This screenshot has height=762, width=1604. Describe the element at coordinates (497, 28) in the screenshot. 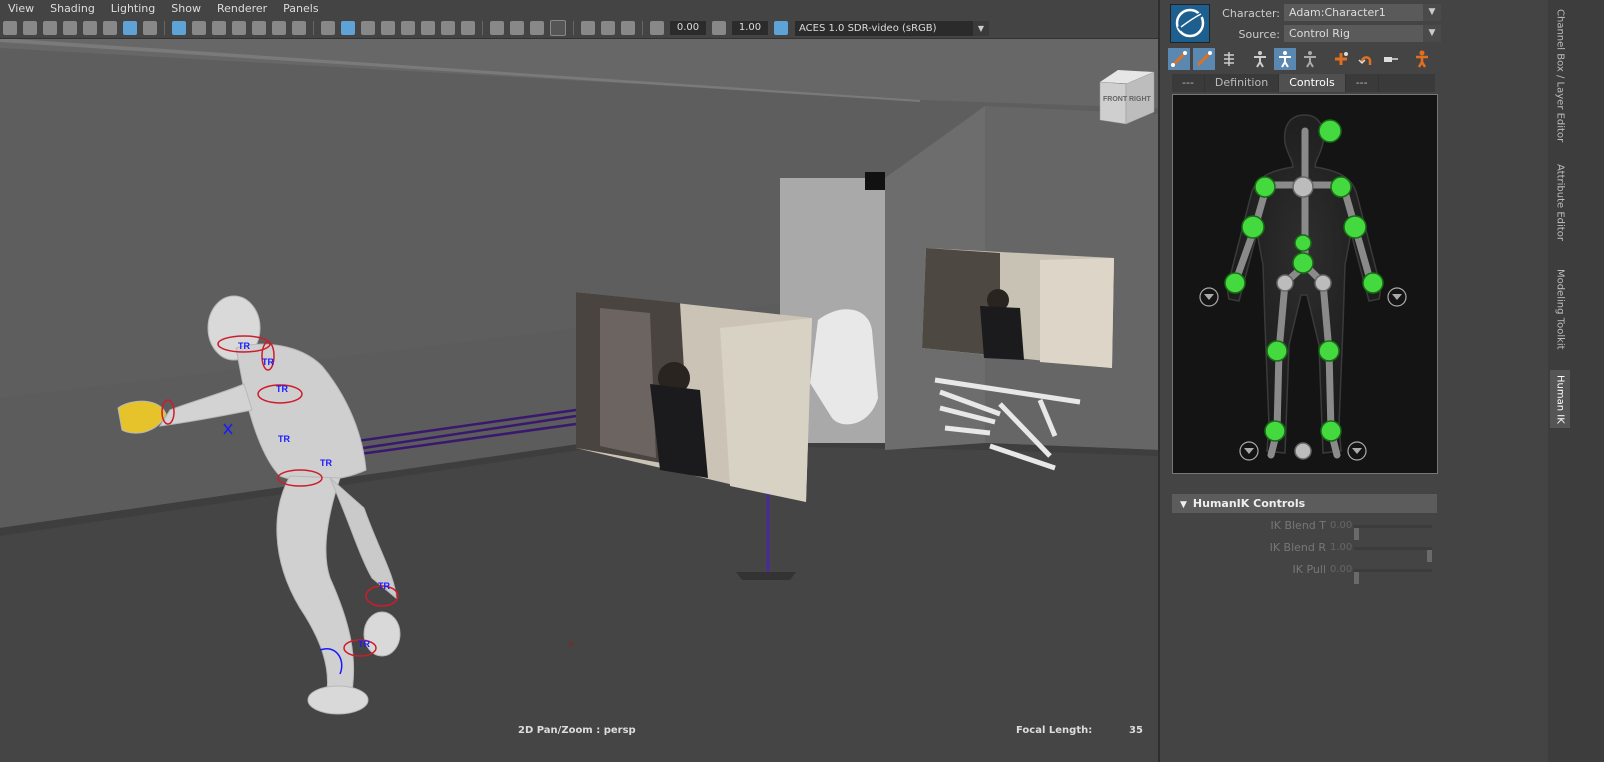

I see `isolate-select-icon` at that location.